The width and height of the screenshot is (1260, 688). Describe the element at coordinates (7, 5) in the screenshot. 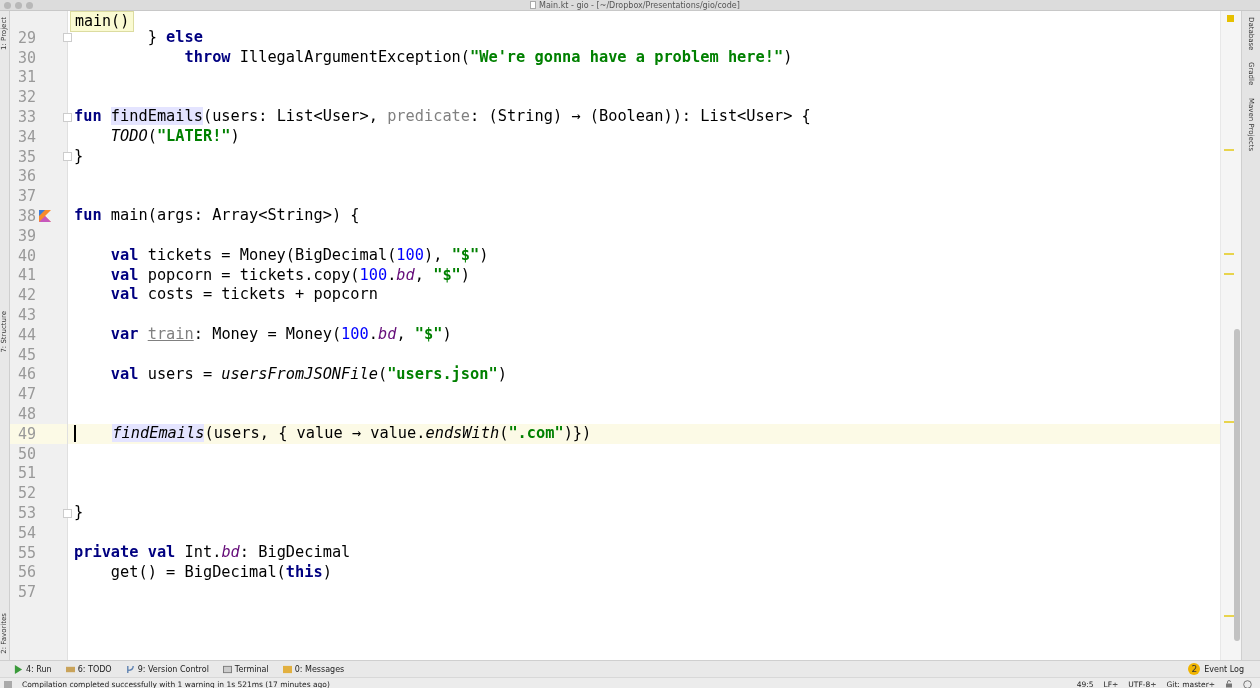

I see `close-button` at that location.